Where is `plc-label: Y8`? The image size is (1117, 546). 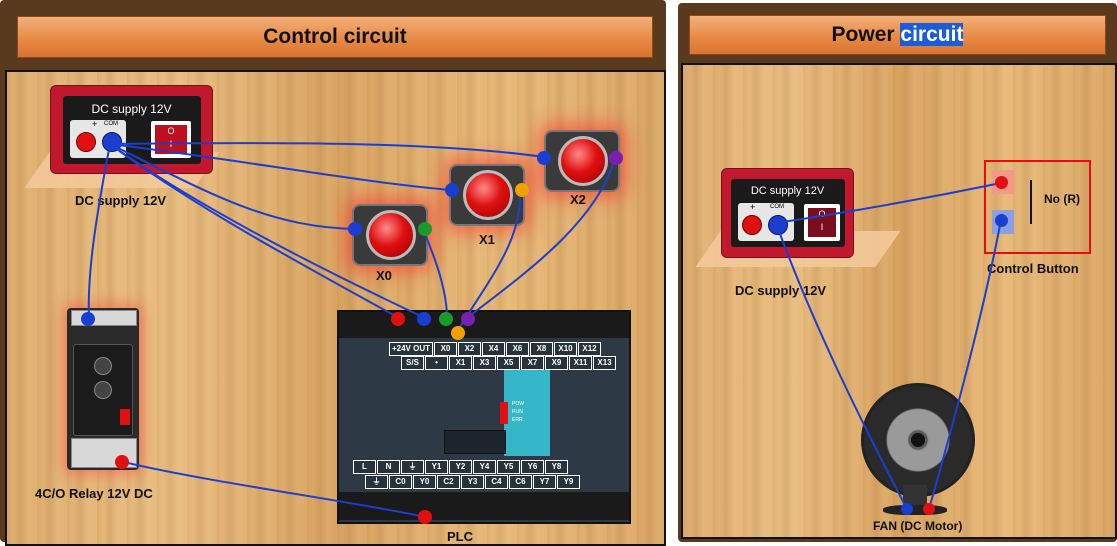 plc-label: Y8 is located at coordinates (556, 467).